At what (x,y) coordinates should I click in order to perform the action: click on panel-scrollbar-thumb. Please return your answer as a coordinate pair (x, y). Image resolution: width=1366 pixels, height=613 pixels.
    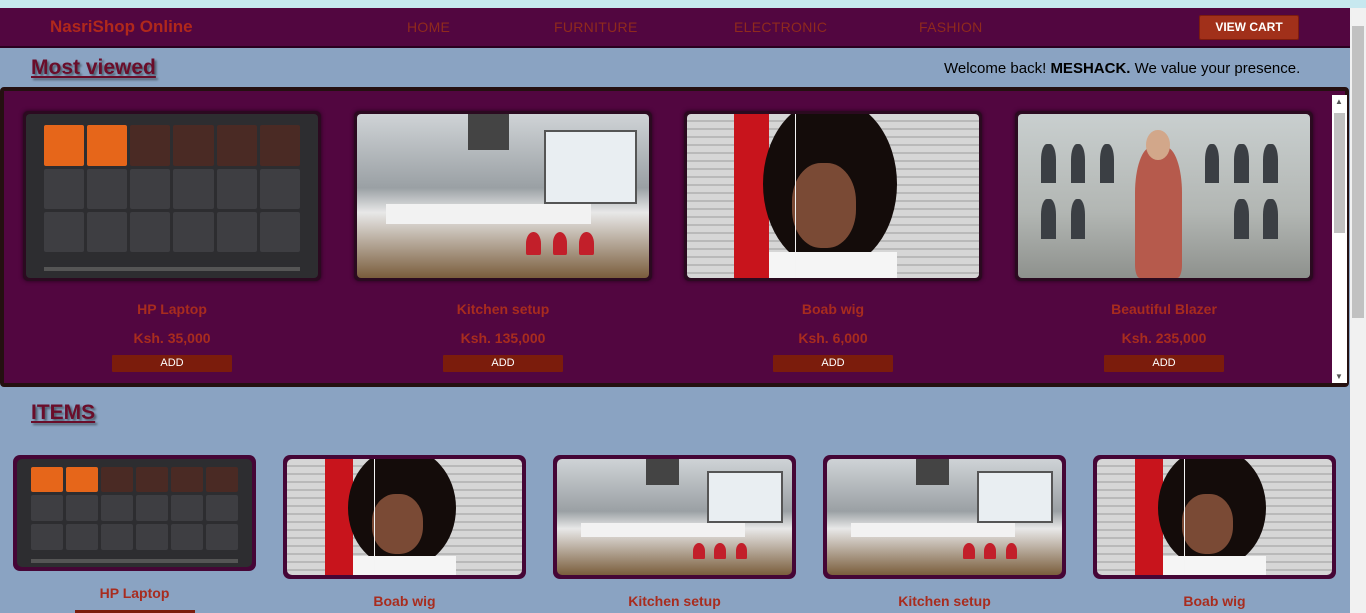
    Looking at the image, I should click on (1339, 173).